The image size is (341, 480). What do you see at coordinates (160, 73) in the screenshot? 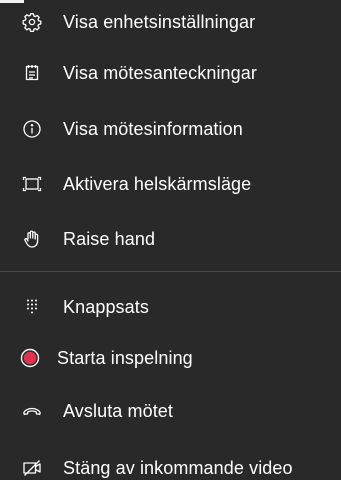
I see `menu-item-label: Visa mötesanteckningar` at bounding box center [160, 73].